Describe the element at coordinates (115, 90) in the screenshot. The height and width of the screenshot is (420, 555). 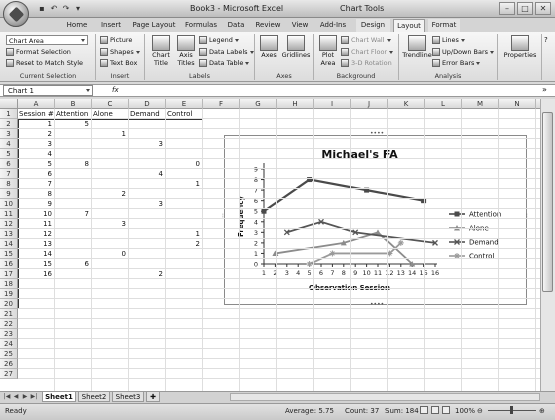
I see `fx-icon: fx` at that location.